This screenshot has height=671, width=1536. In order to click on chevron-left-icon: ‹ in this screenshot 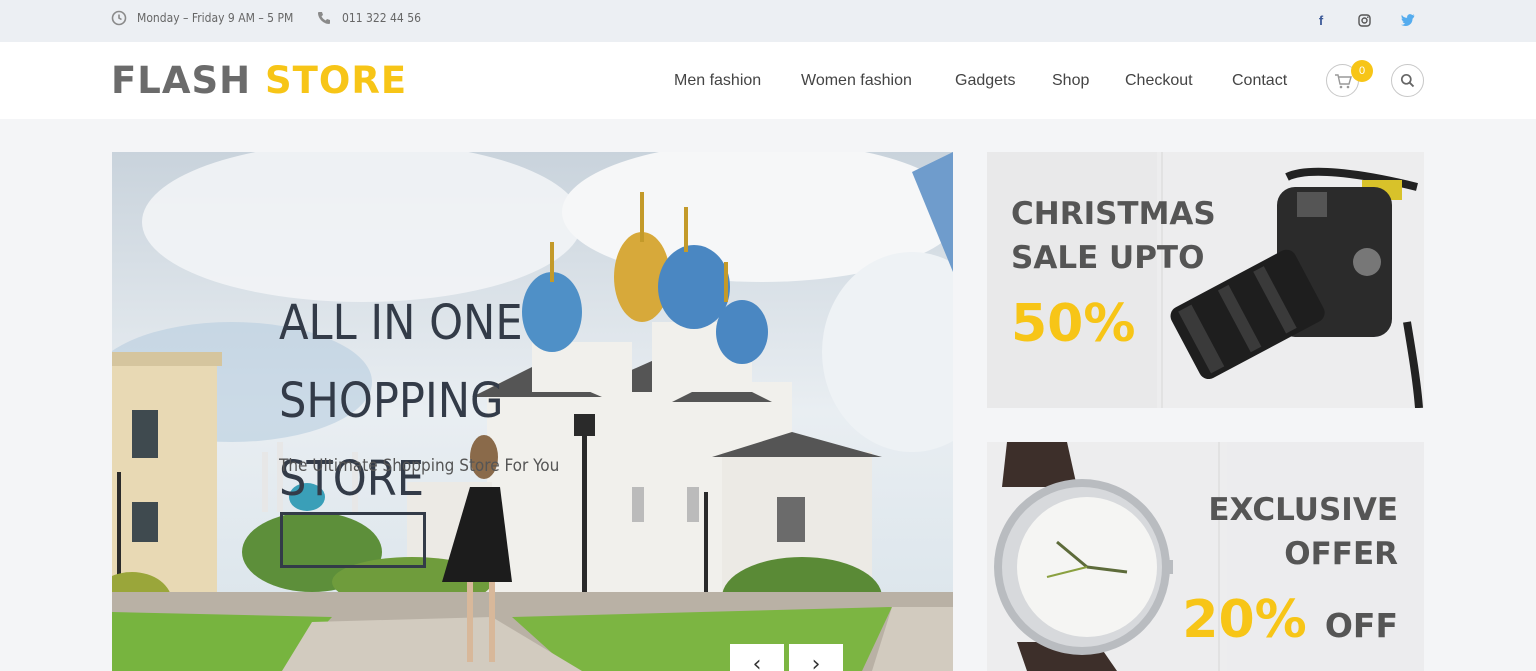, I will do `click(757, 661)`.